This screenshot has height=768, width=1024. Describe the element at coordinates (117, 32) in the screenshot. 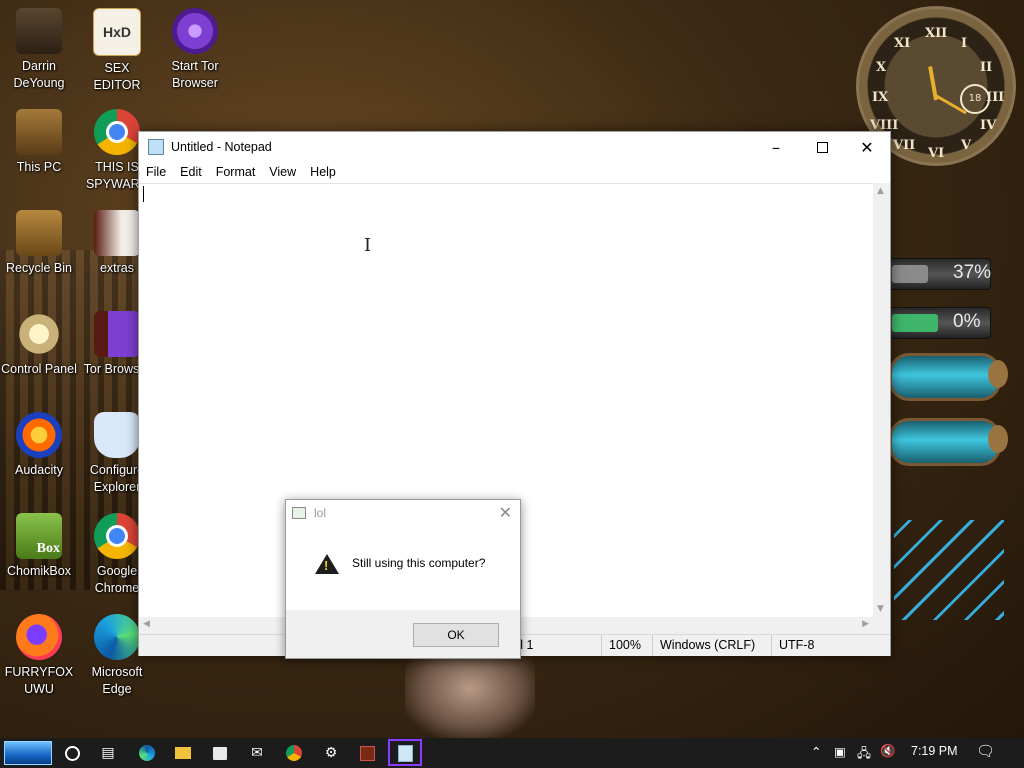

I see `hxd-icon: HxD` at that location.